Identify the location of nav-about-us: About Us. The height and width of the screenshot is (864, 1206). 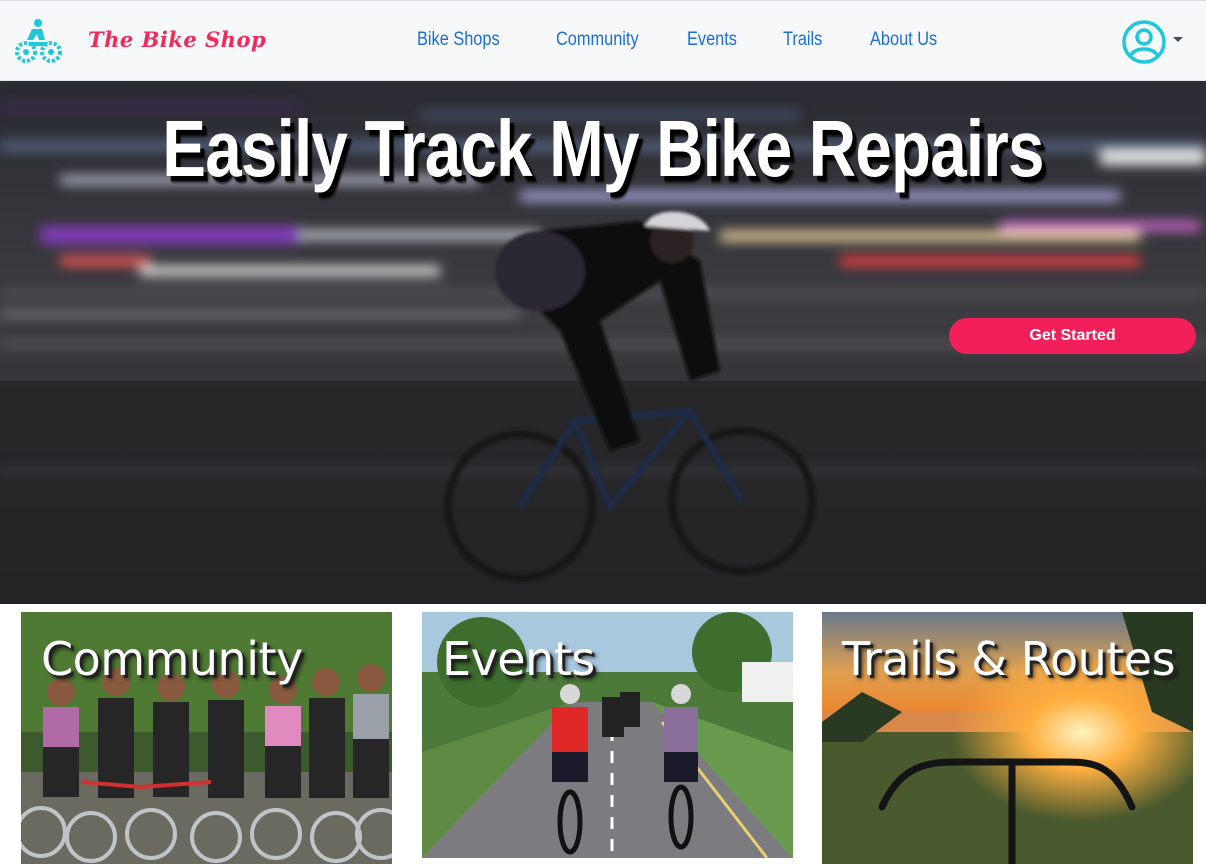
(903, 42).